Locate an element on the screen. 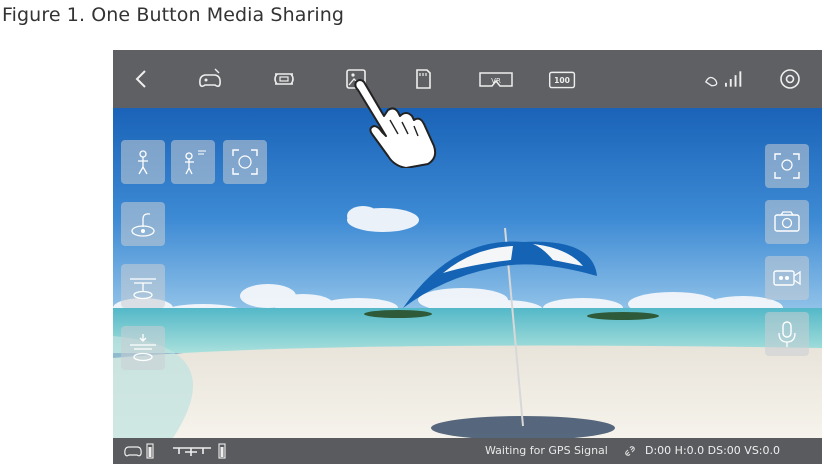 The width and height of the screenshot is (824, 466). figure-caption: Figure 1. One Button Media Sharing is located at coordinates (173, 15).